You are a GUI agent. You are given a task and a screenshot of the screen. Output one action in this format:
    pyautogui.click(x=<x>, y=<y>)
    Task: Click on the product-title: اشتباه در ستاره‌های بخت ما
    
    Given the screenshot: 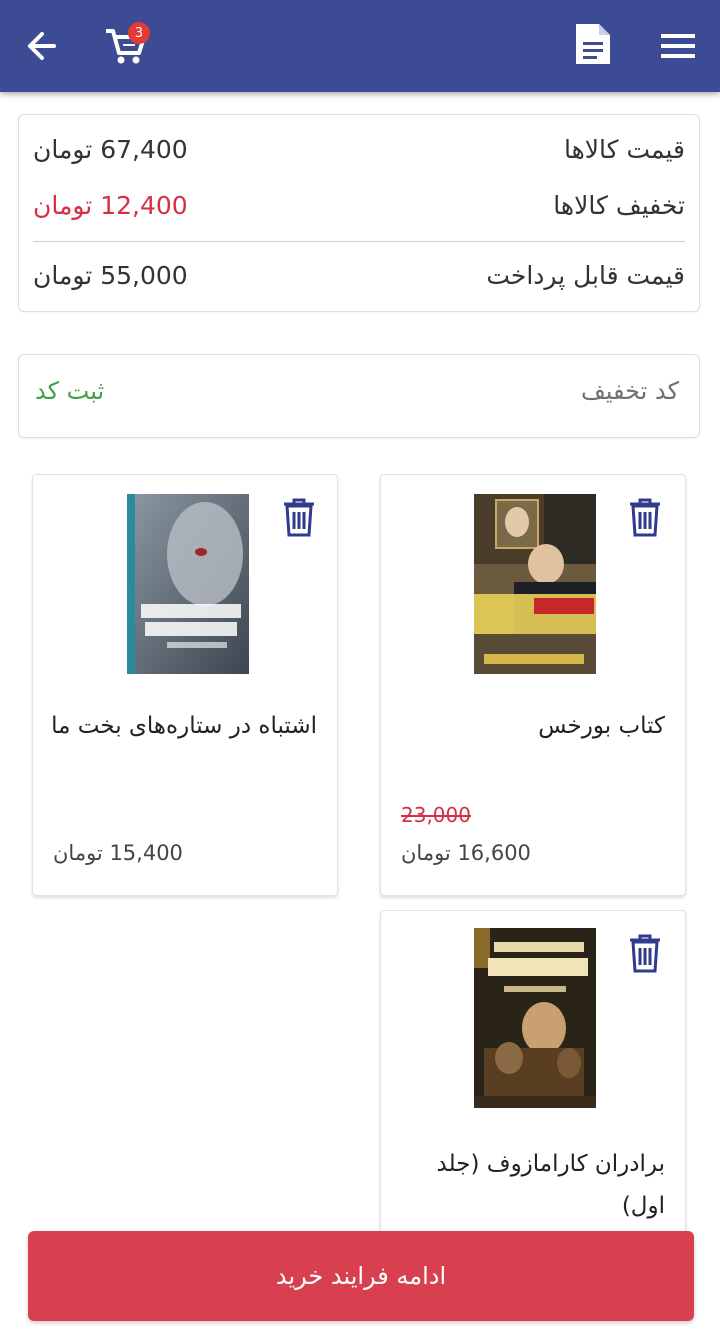 What is the action you would take?
    pyautogui.click(x=182, y=726)
    